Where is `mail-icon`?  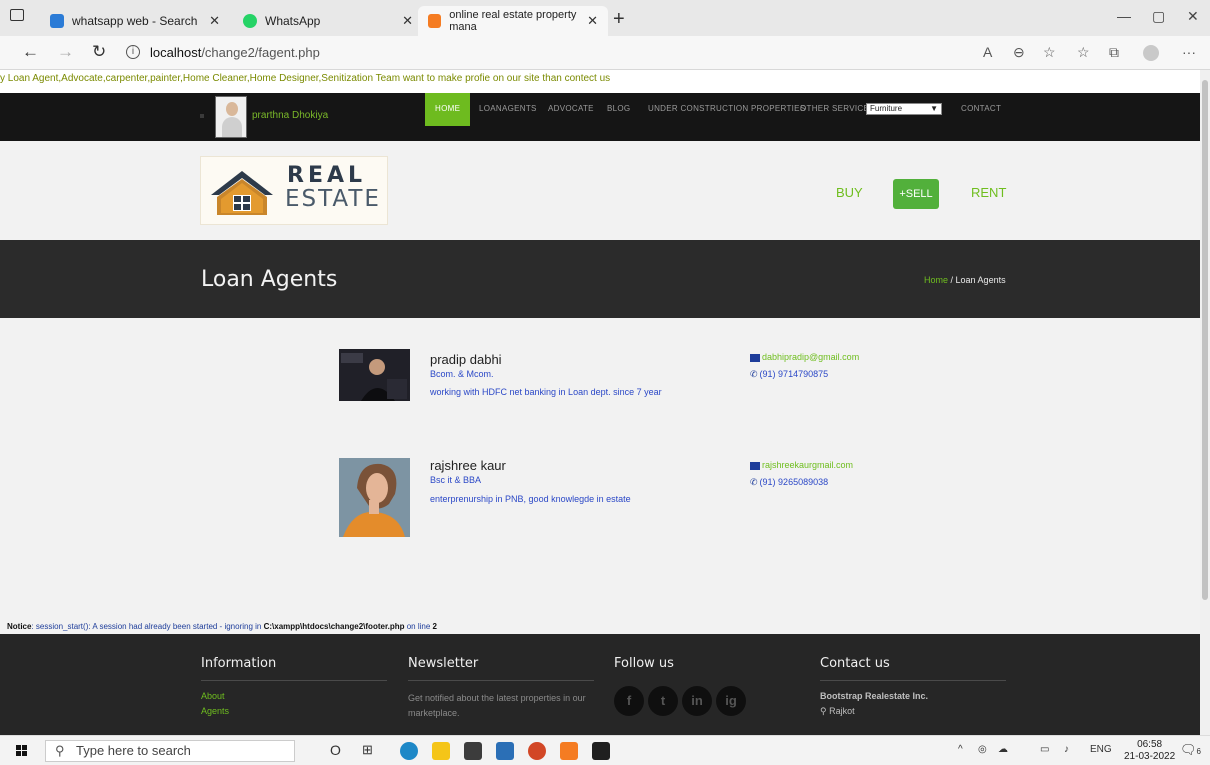
mail-icon is located at coordinates (473, 751).